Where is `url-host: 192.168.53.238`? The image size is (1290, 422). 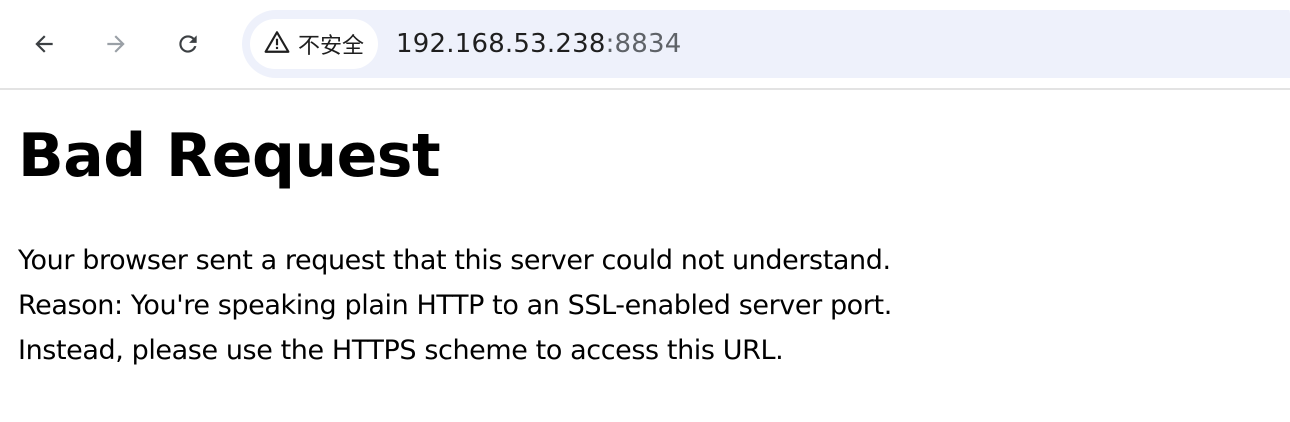
url-host: 192.168.53.238 is located at coordinates (501, 44).